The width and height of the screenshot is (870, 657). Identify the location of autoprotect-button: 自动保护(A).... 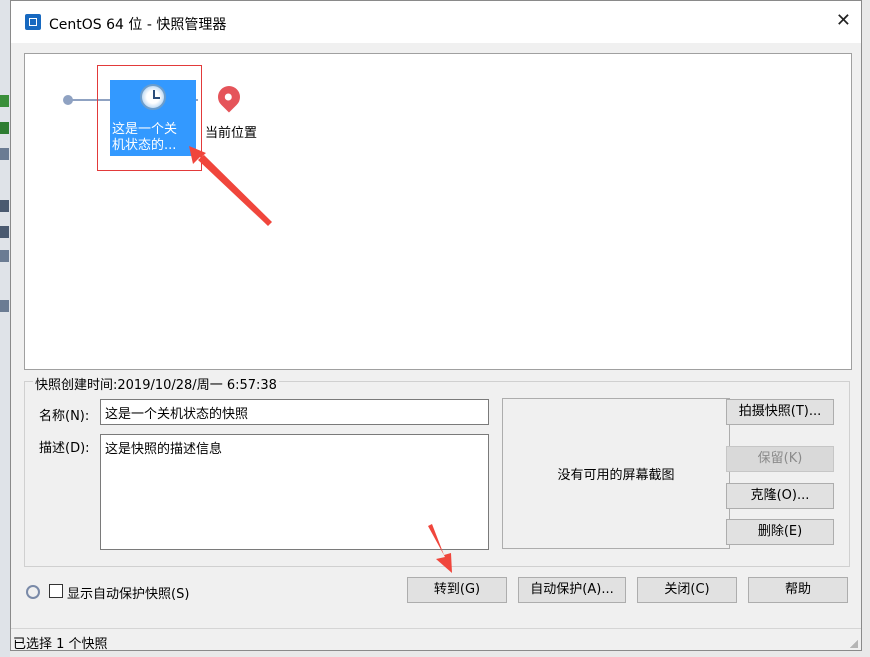
(572, 590).